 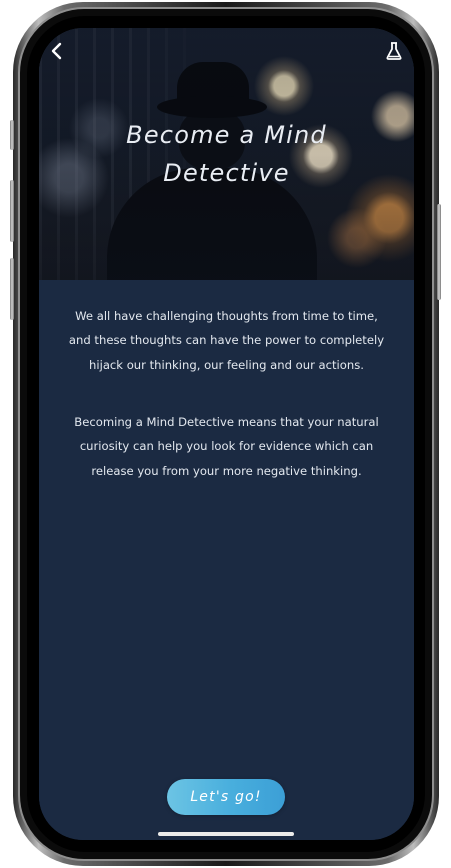 I want to click on lets-go-button: Let's go!, so click(x=226, y=797).